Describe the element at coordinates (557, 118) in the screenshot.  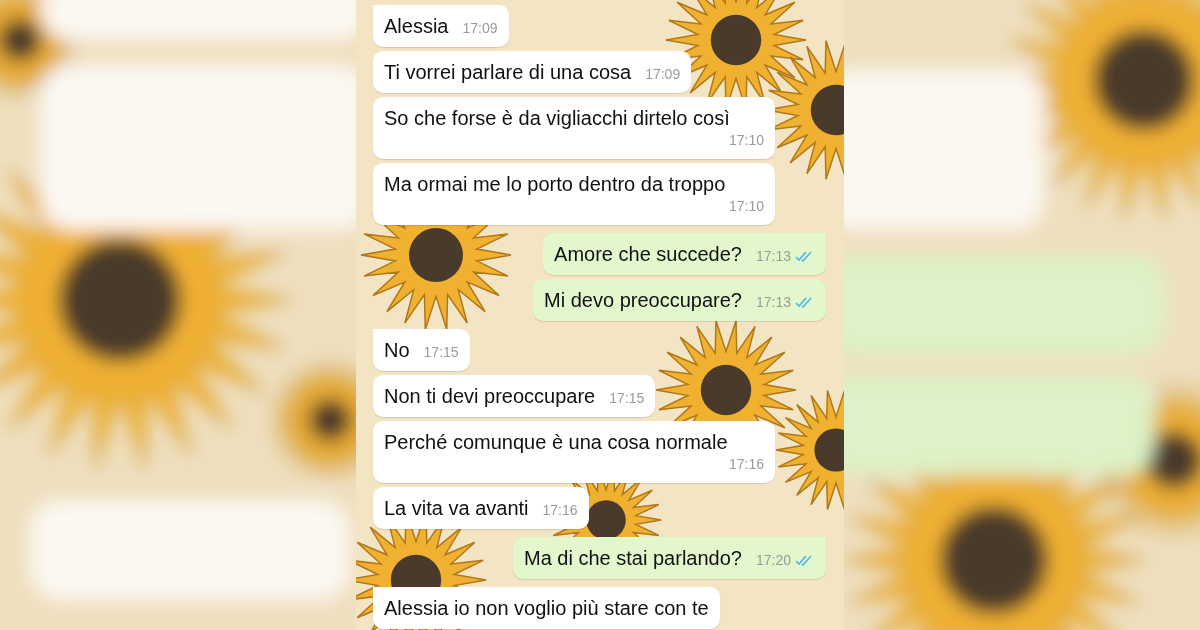
I see `message-text: So che forse è da vigliacchi dirtelo così` at that location.